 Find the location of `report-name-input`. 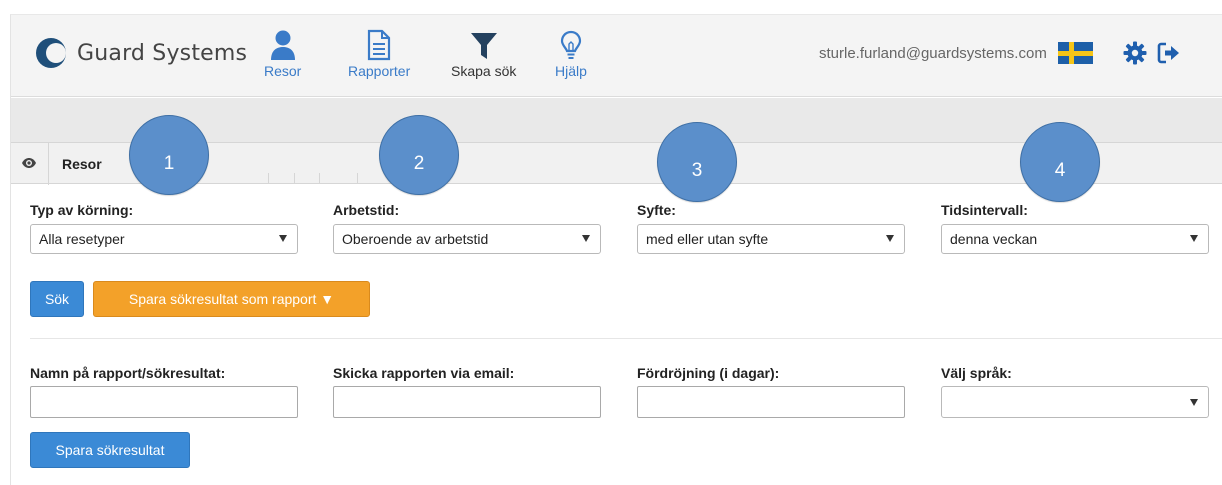

report-name-input is located at coordinates (164, 402).